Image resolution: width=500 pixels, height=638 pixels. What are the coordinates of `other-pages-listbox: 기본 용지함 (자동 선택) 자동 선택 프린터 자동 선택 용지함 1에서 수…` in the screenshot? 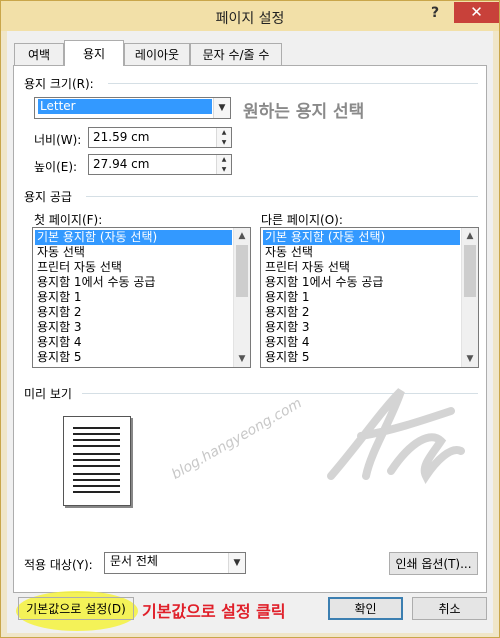 It's located at (369, 297).